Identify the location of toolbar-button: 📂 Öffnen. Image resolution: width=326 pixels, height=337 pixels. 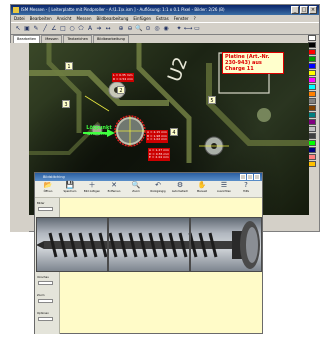
(48, 189).